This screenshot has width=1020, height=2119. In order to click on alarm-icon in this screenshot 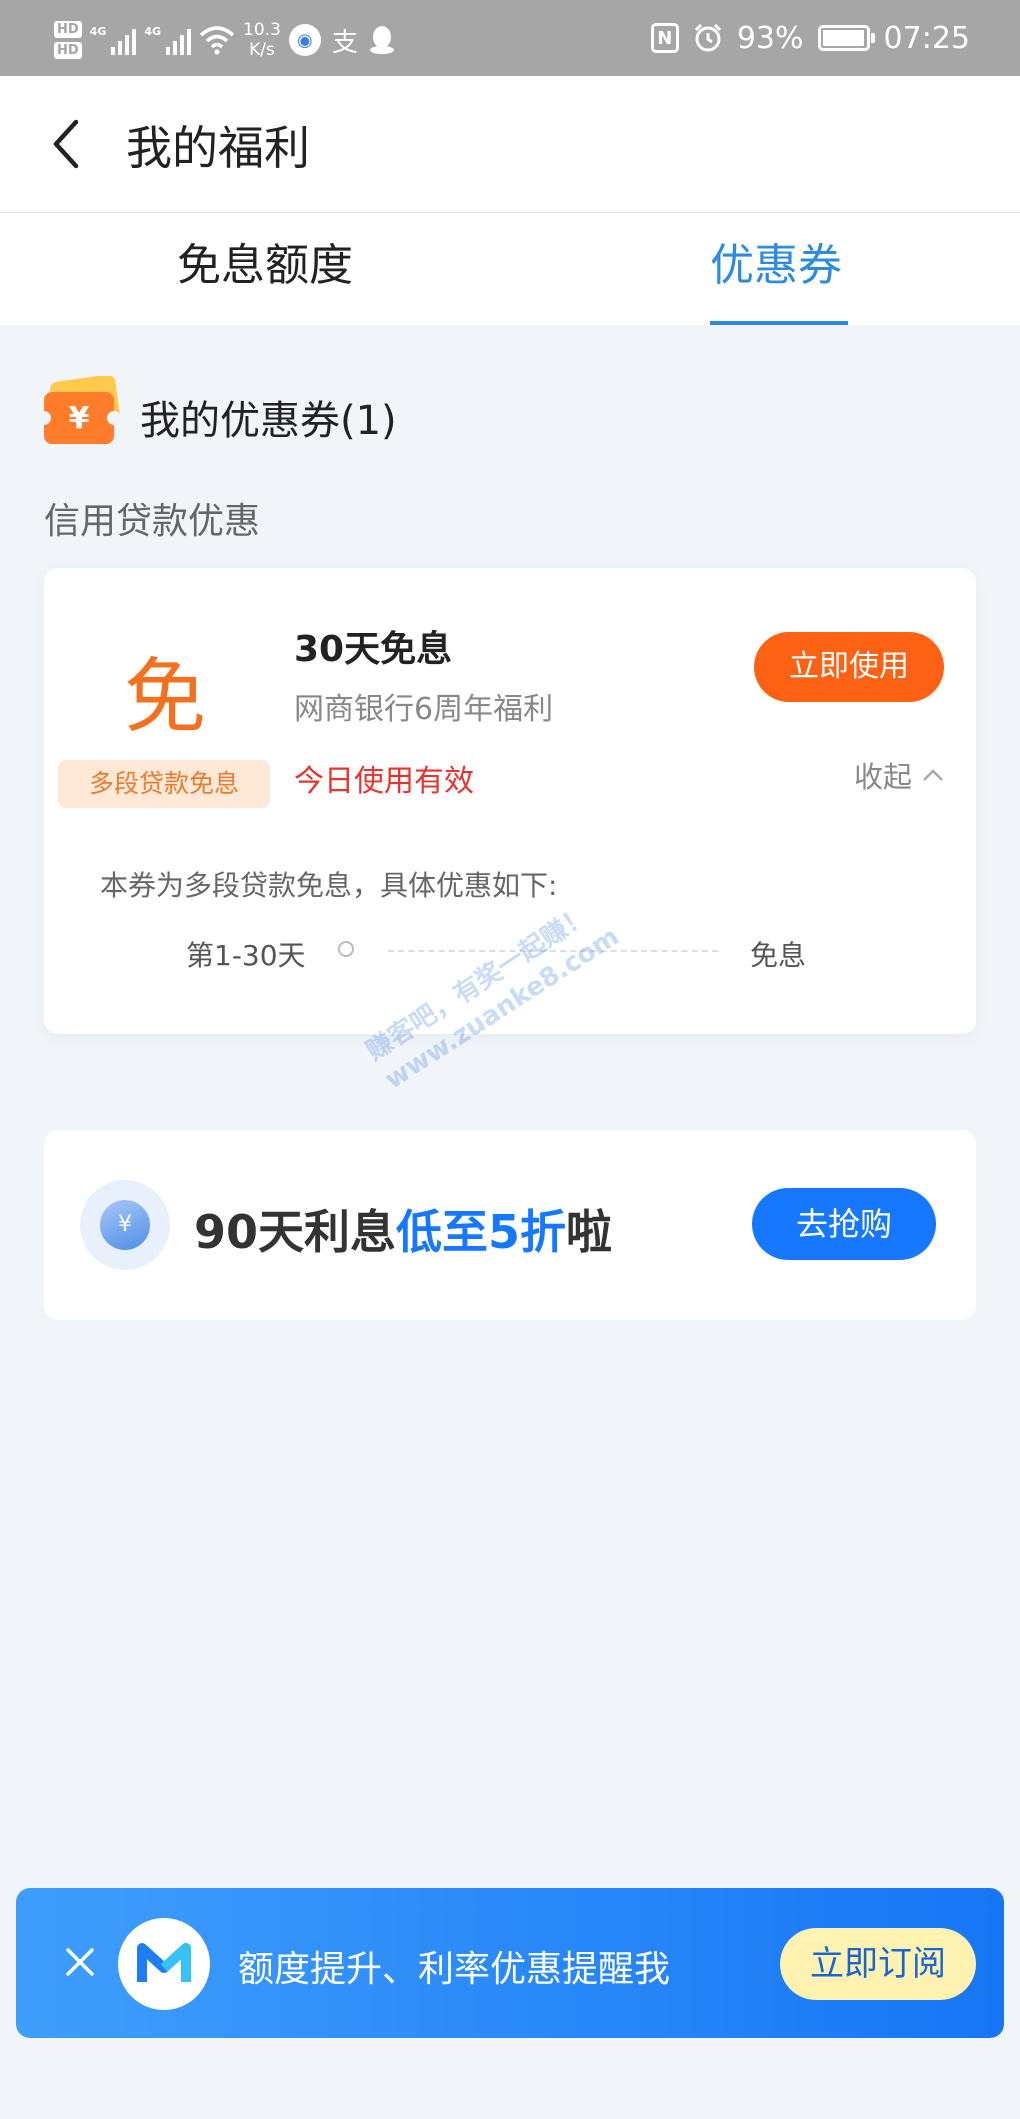, I will do `click(707, 37)`.